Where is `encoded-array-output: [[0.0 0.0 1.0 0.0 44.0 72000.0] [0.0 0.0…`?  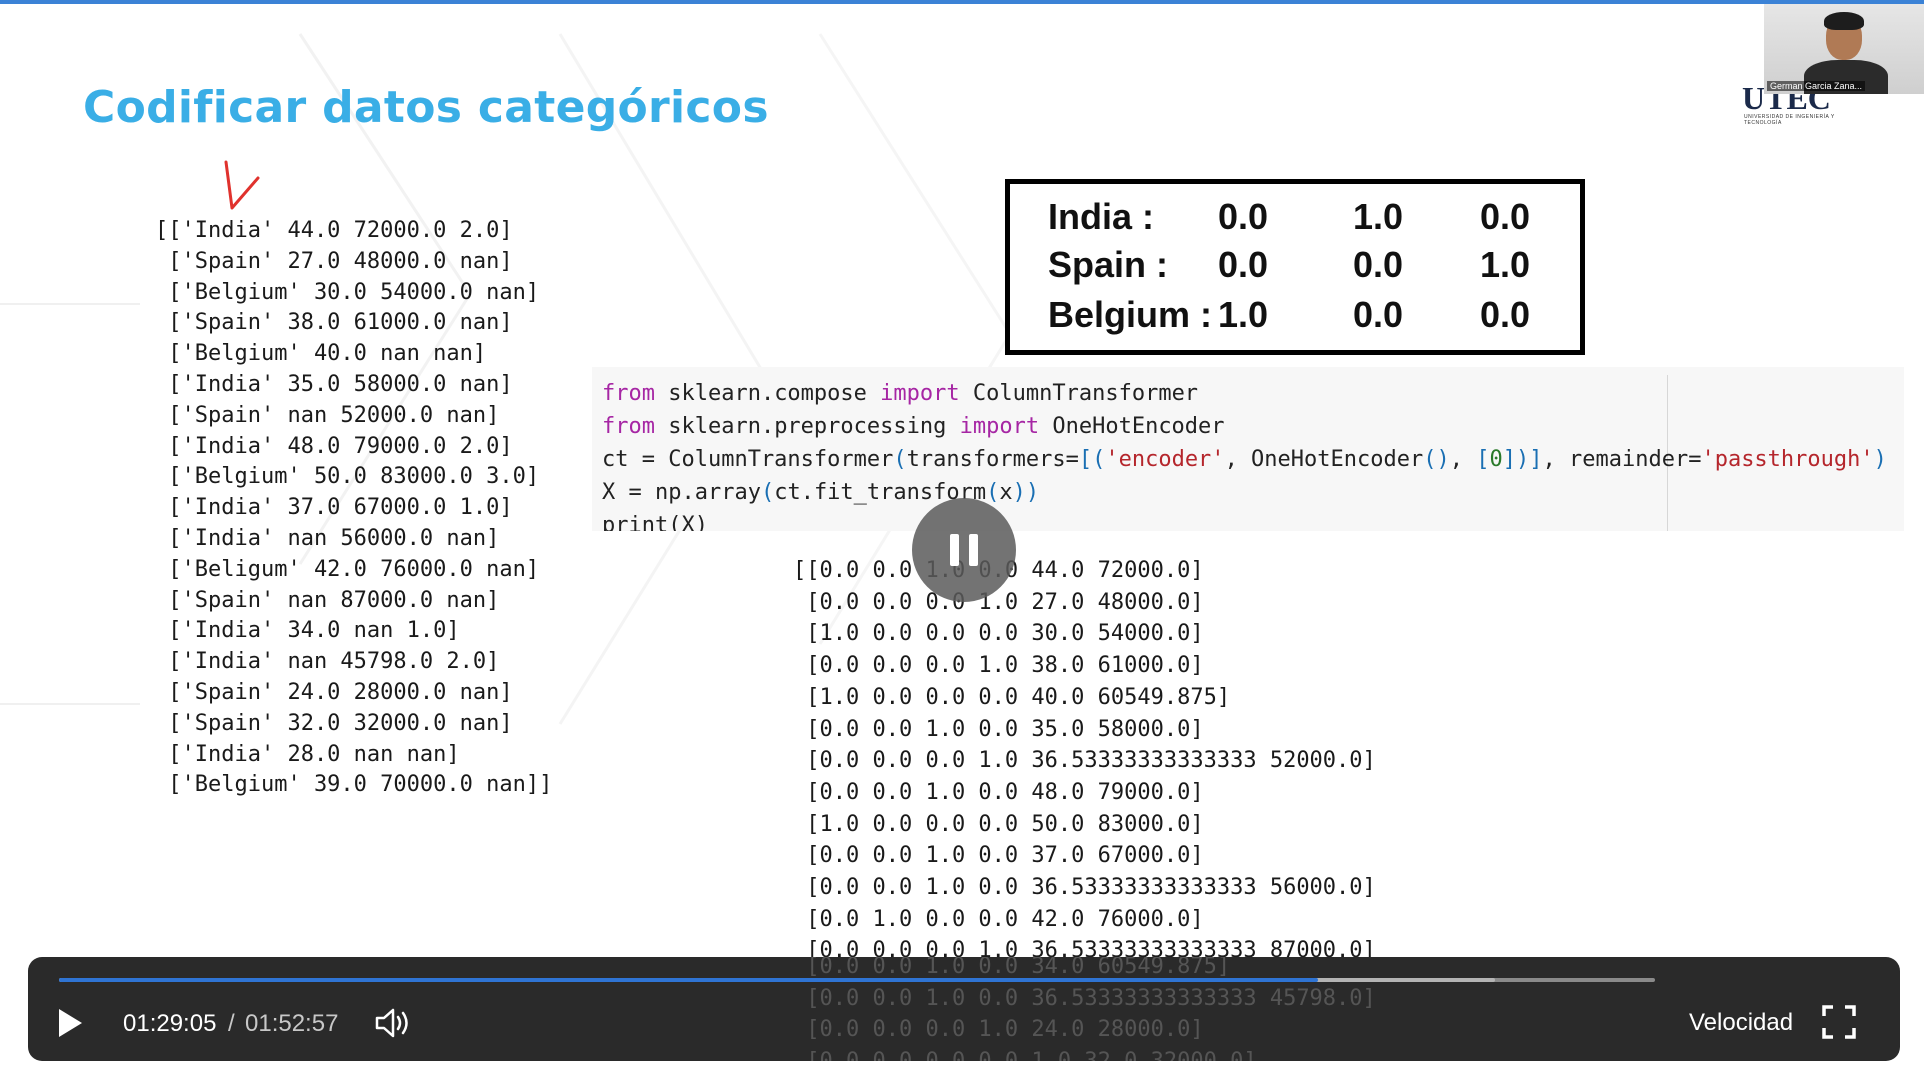
encoded-array-output: [[0.0 0.0 1.0 0.0 44.0 72000.0] [0.0 0.0… is located at coordinates (1084, 761).